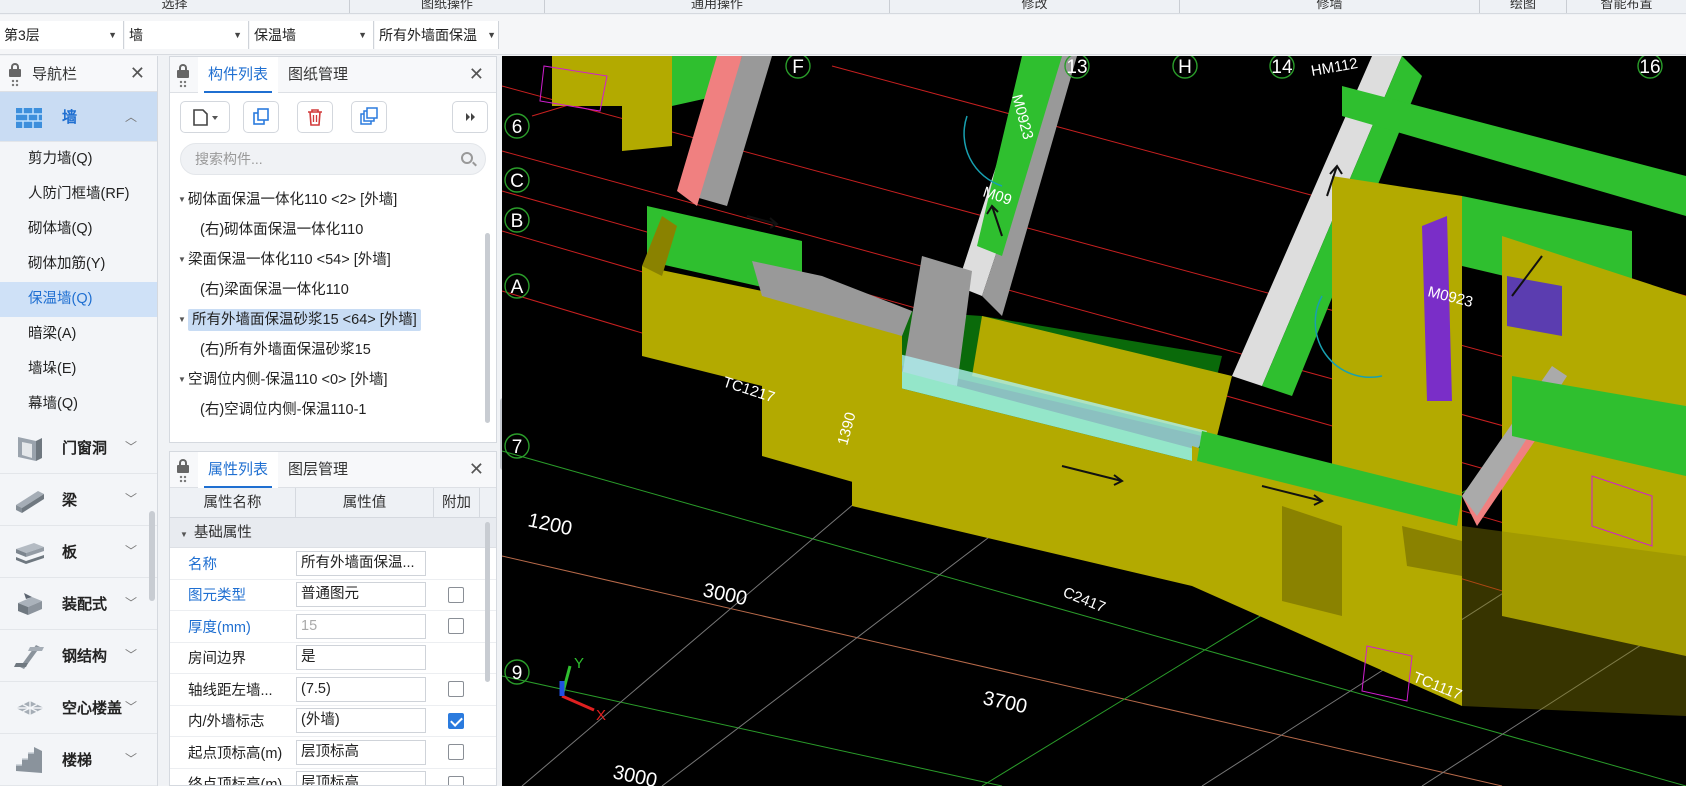 The image size is (1686, 786). What do you see at coordinates (205, 117) in the screenshot?
I see `new-component-button` at bounding box center [205, 117].